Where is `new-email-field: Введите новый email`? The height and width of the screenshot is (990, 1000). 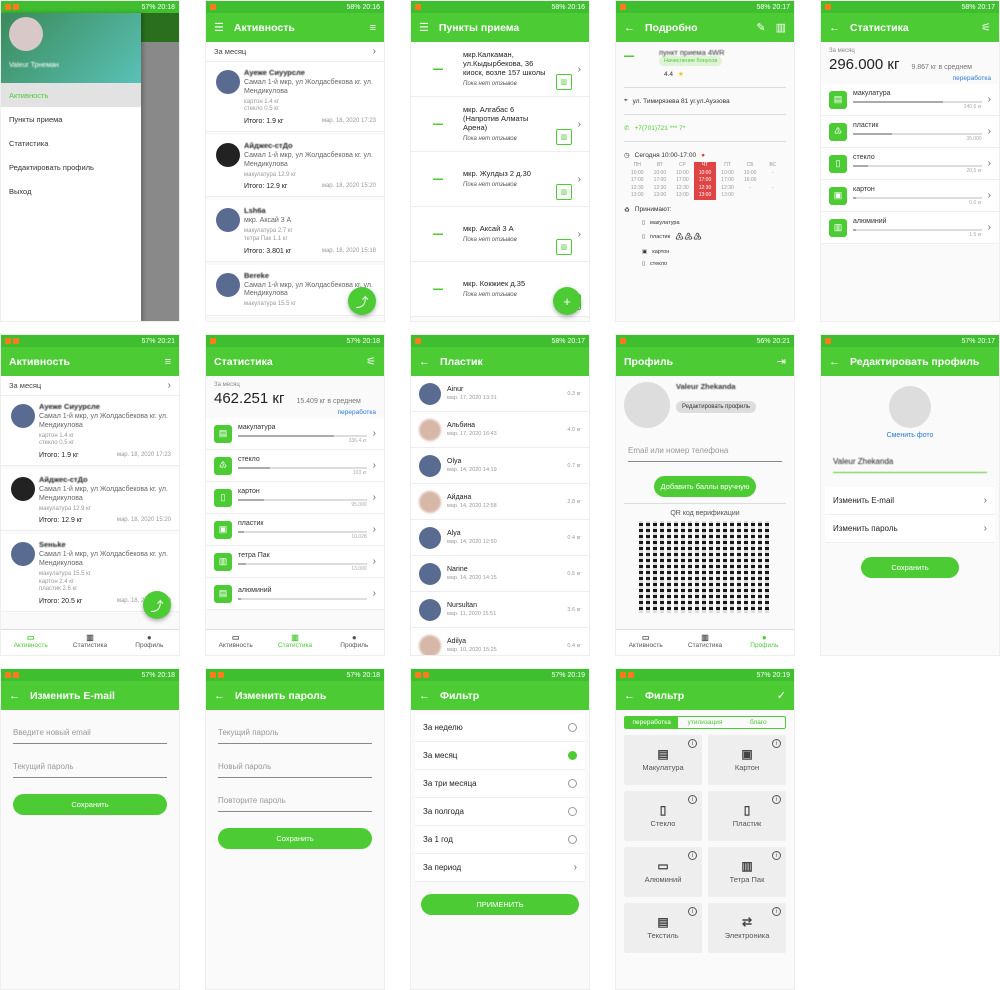 new-email-field: Введите новый email is located at coordinates (90, 735).